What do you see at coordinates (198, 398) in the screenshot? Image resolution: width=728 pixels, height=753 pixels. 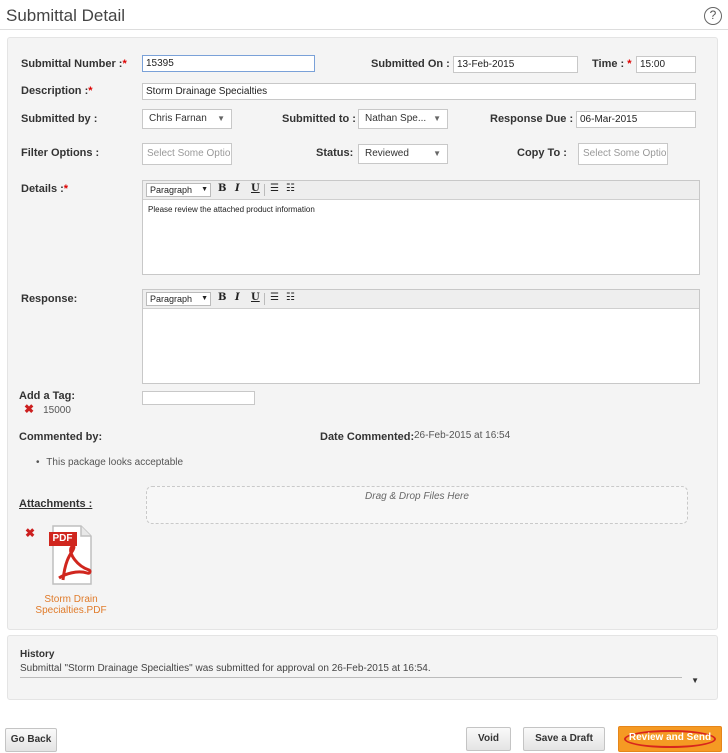 I see `add-tag-input` at bounding box center [198, 398].